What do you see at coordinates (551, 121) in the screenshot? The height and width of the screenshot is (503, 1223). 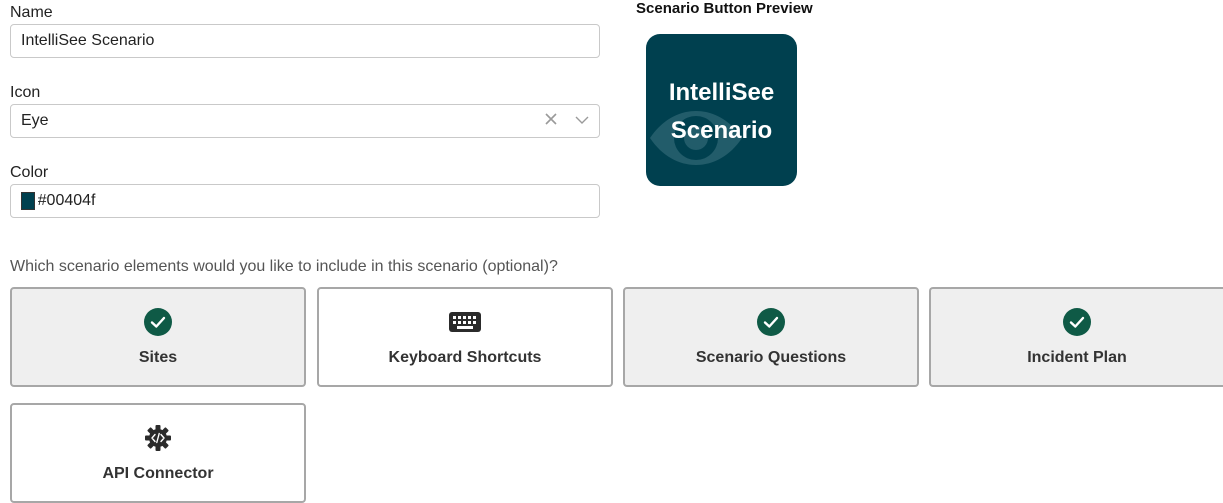 I see `clear-icon` at bounding box center [551, 121].